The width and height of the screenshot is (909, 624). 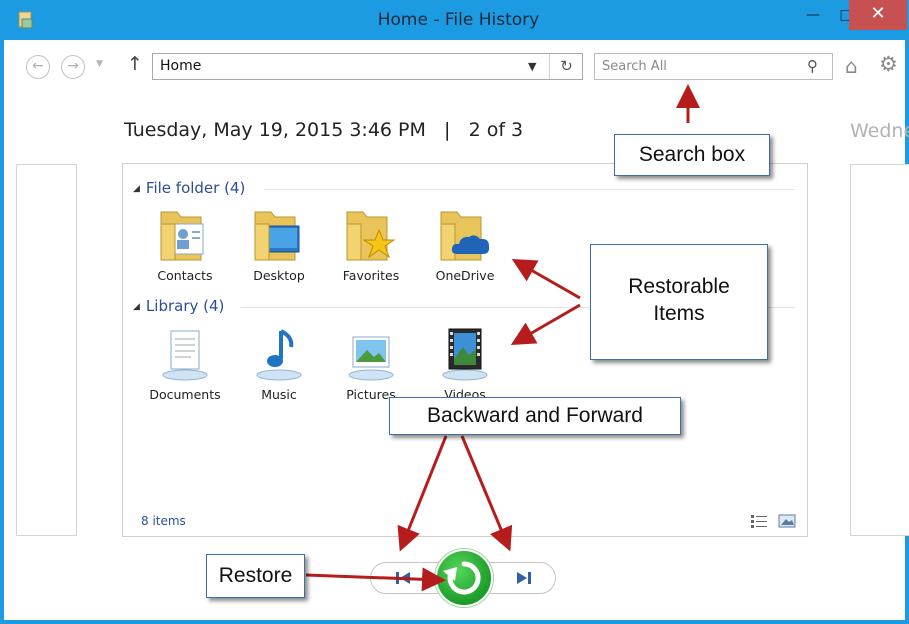 I want to click on callout-restorable-items: Restorable Items, so click(x=679, y=302).